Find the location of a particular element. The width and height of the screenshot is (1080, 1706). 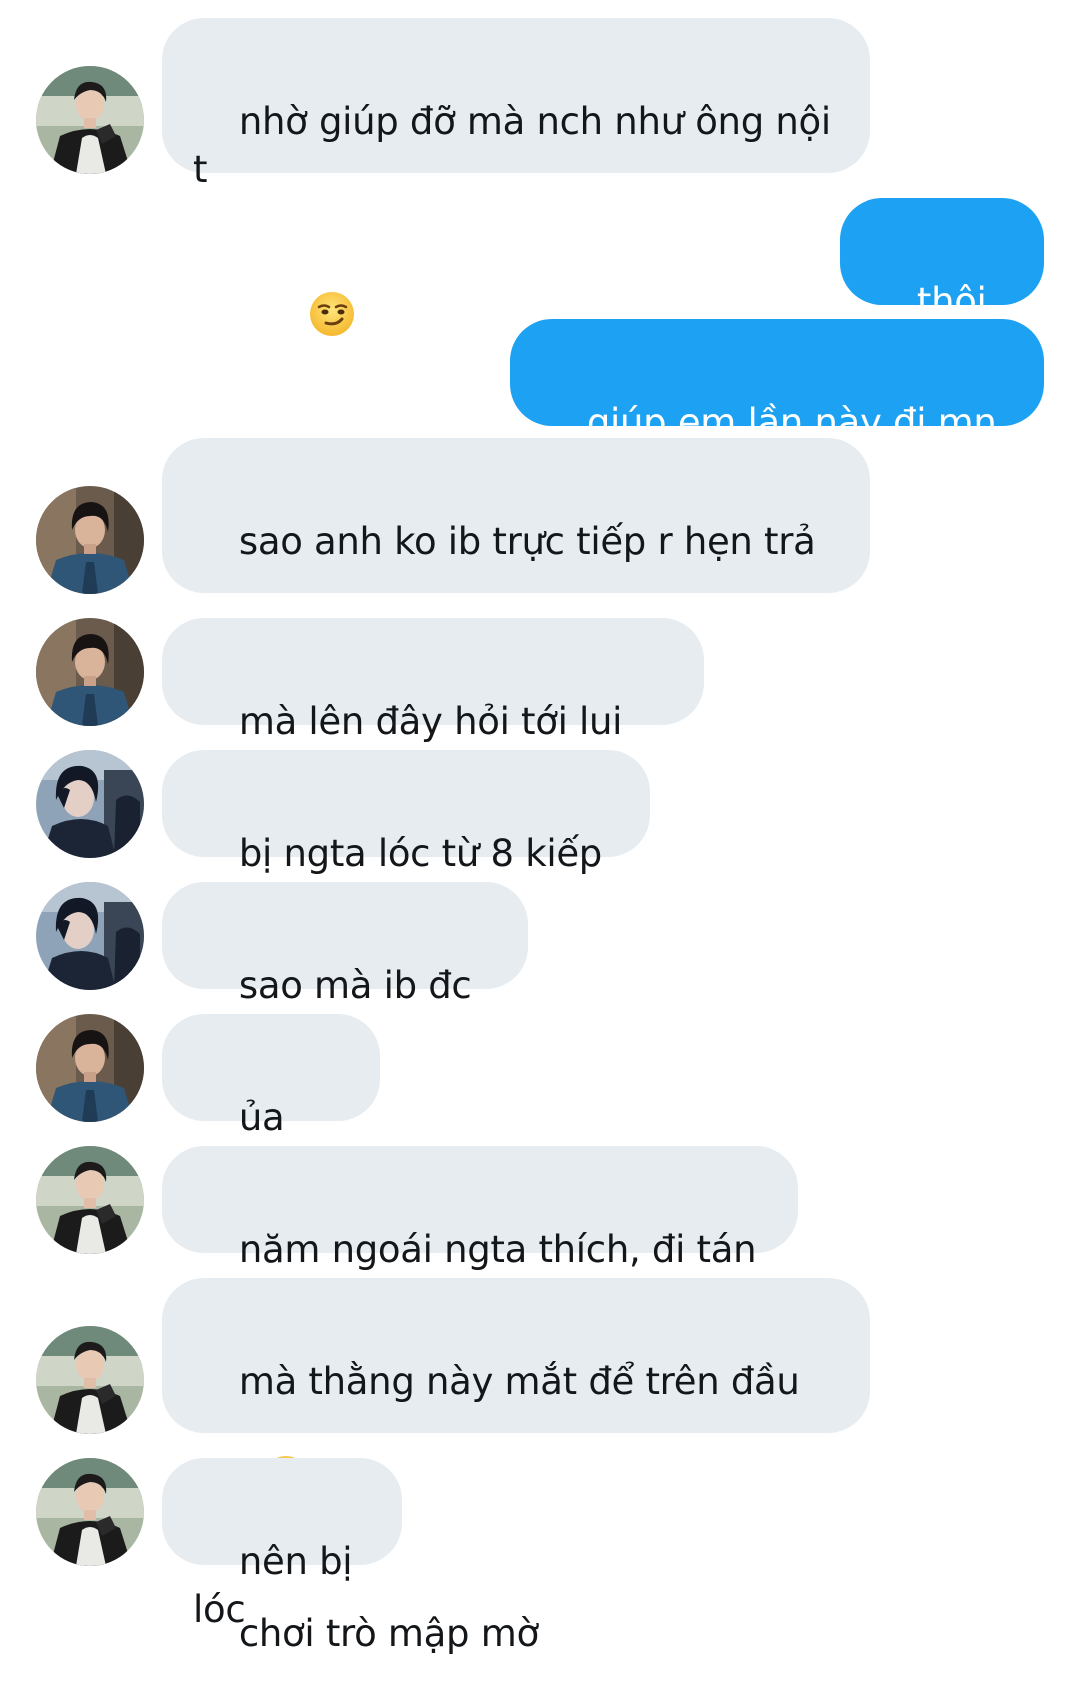

message-bubble: bị ngta lóc từ 8 kiếp is located at coordinates (406, 861).